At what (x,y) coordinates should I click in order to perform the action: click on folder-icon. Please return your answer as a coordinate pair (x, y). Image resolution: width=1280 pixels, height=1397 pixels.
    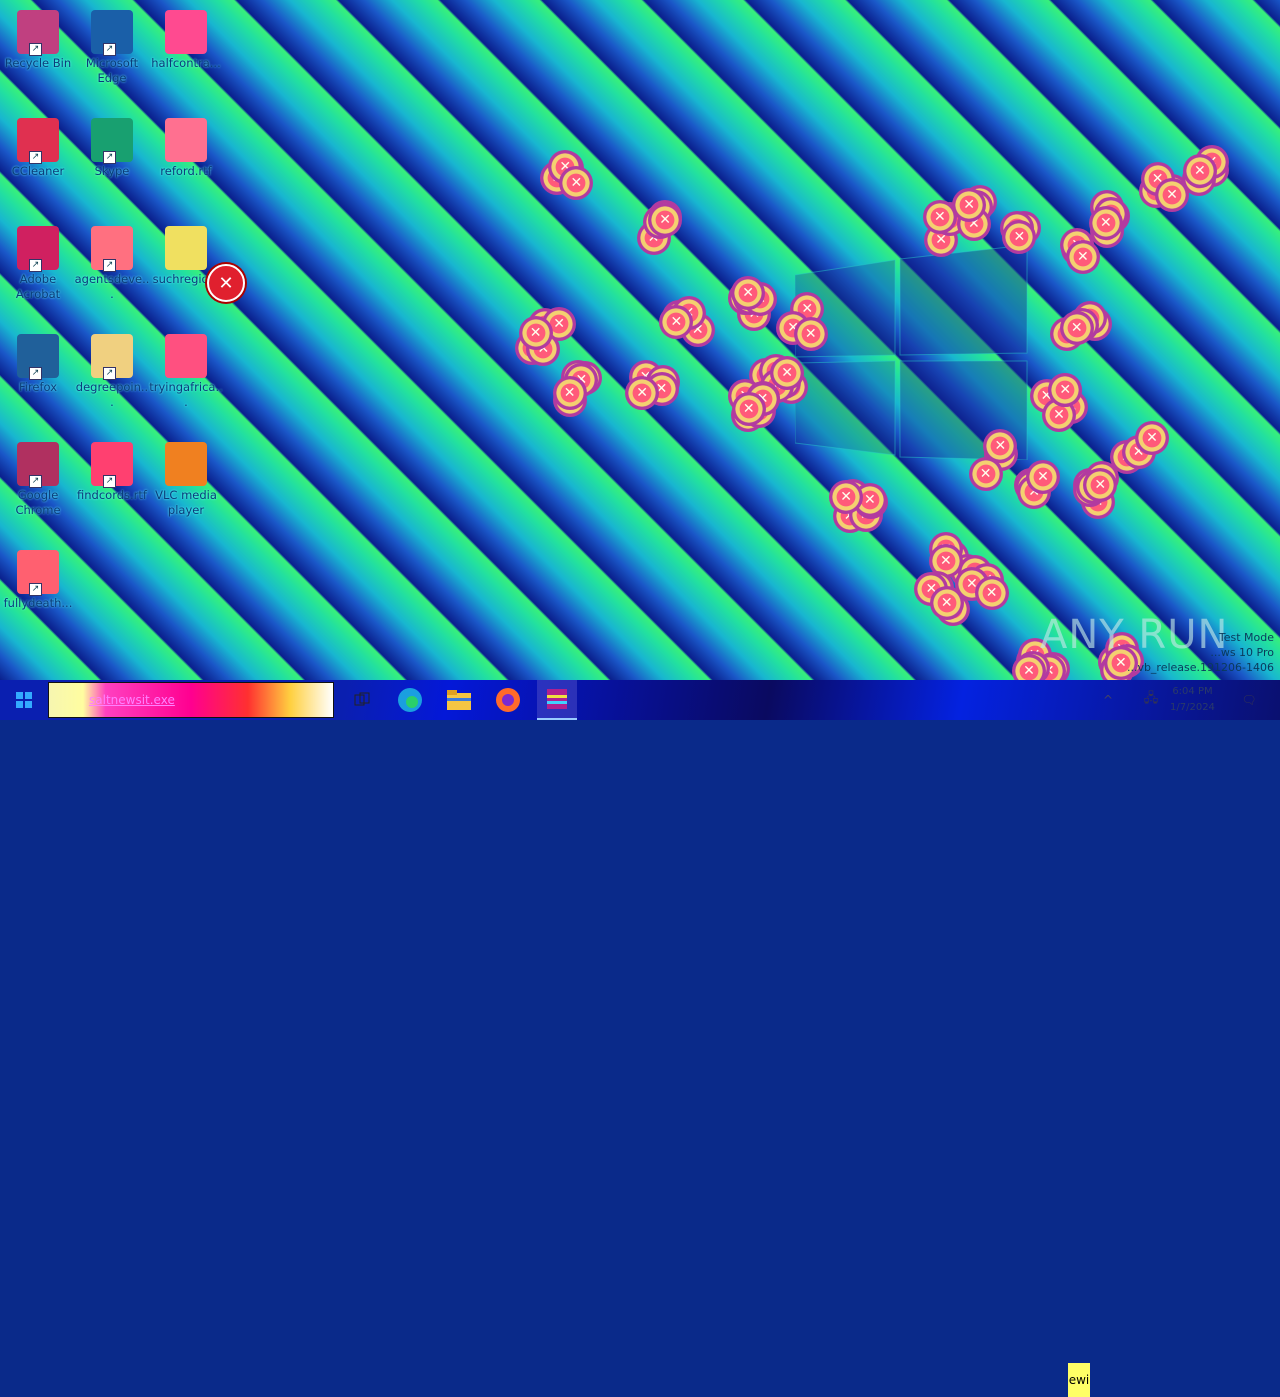
    Looking at the image, I should click on (459, 700).